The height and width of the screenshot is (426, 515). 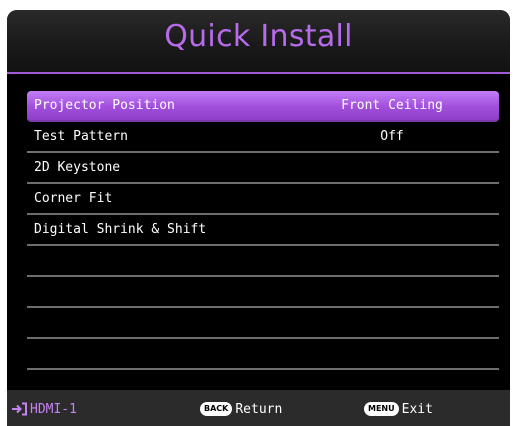 I want to click on title-bar: Quick Install, so click(x=258, y=42).